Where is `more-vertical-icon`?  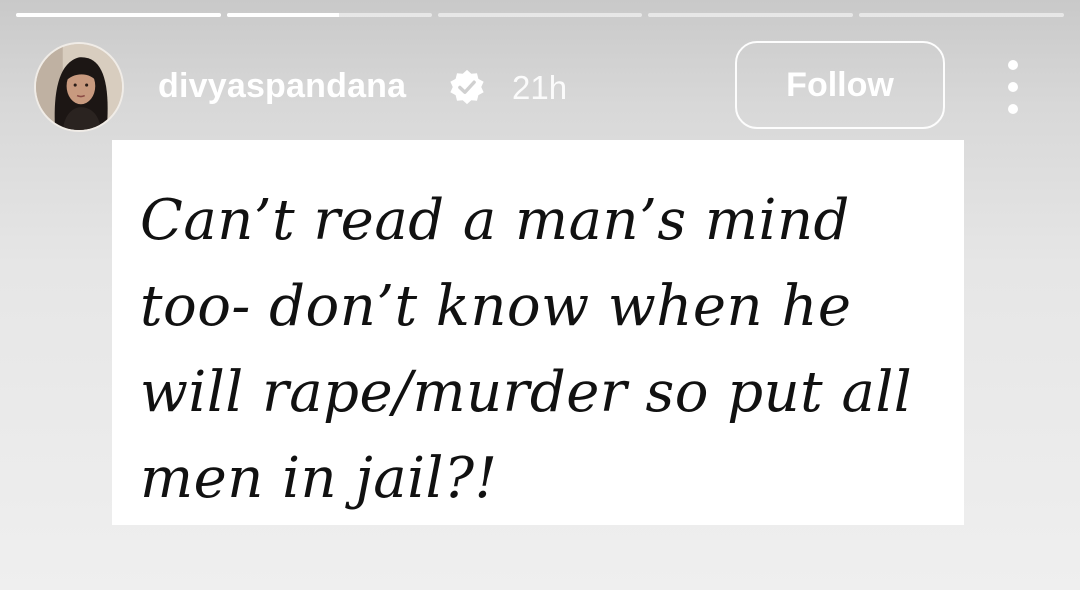
more-vertical-icon is located at coordinates (1013, 87).